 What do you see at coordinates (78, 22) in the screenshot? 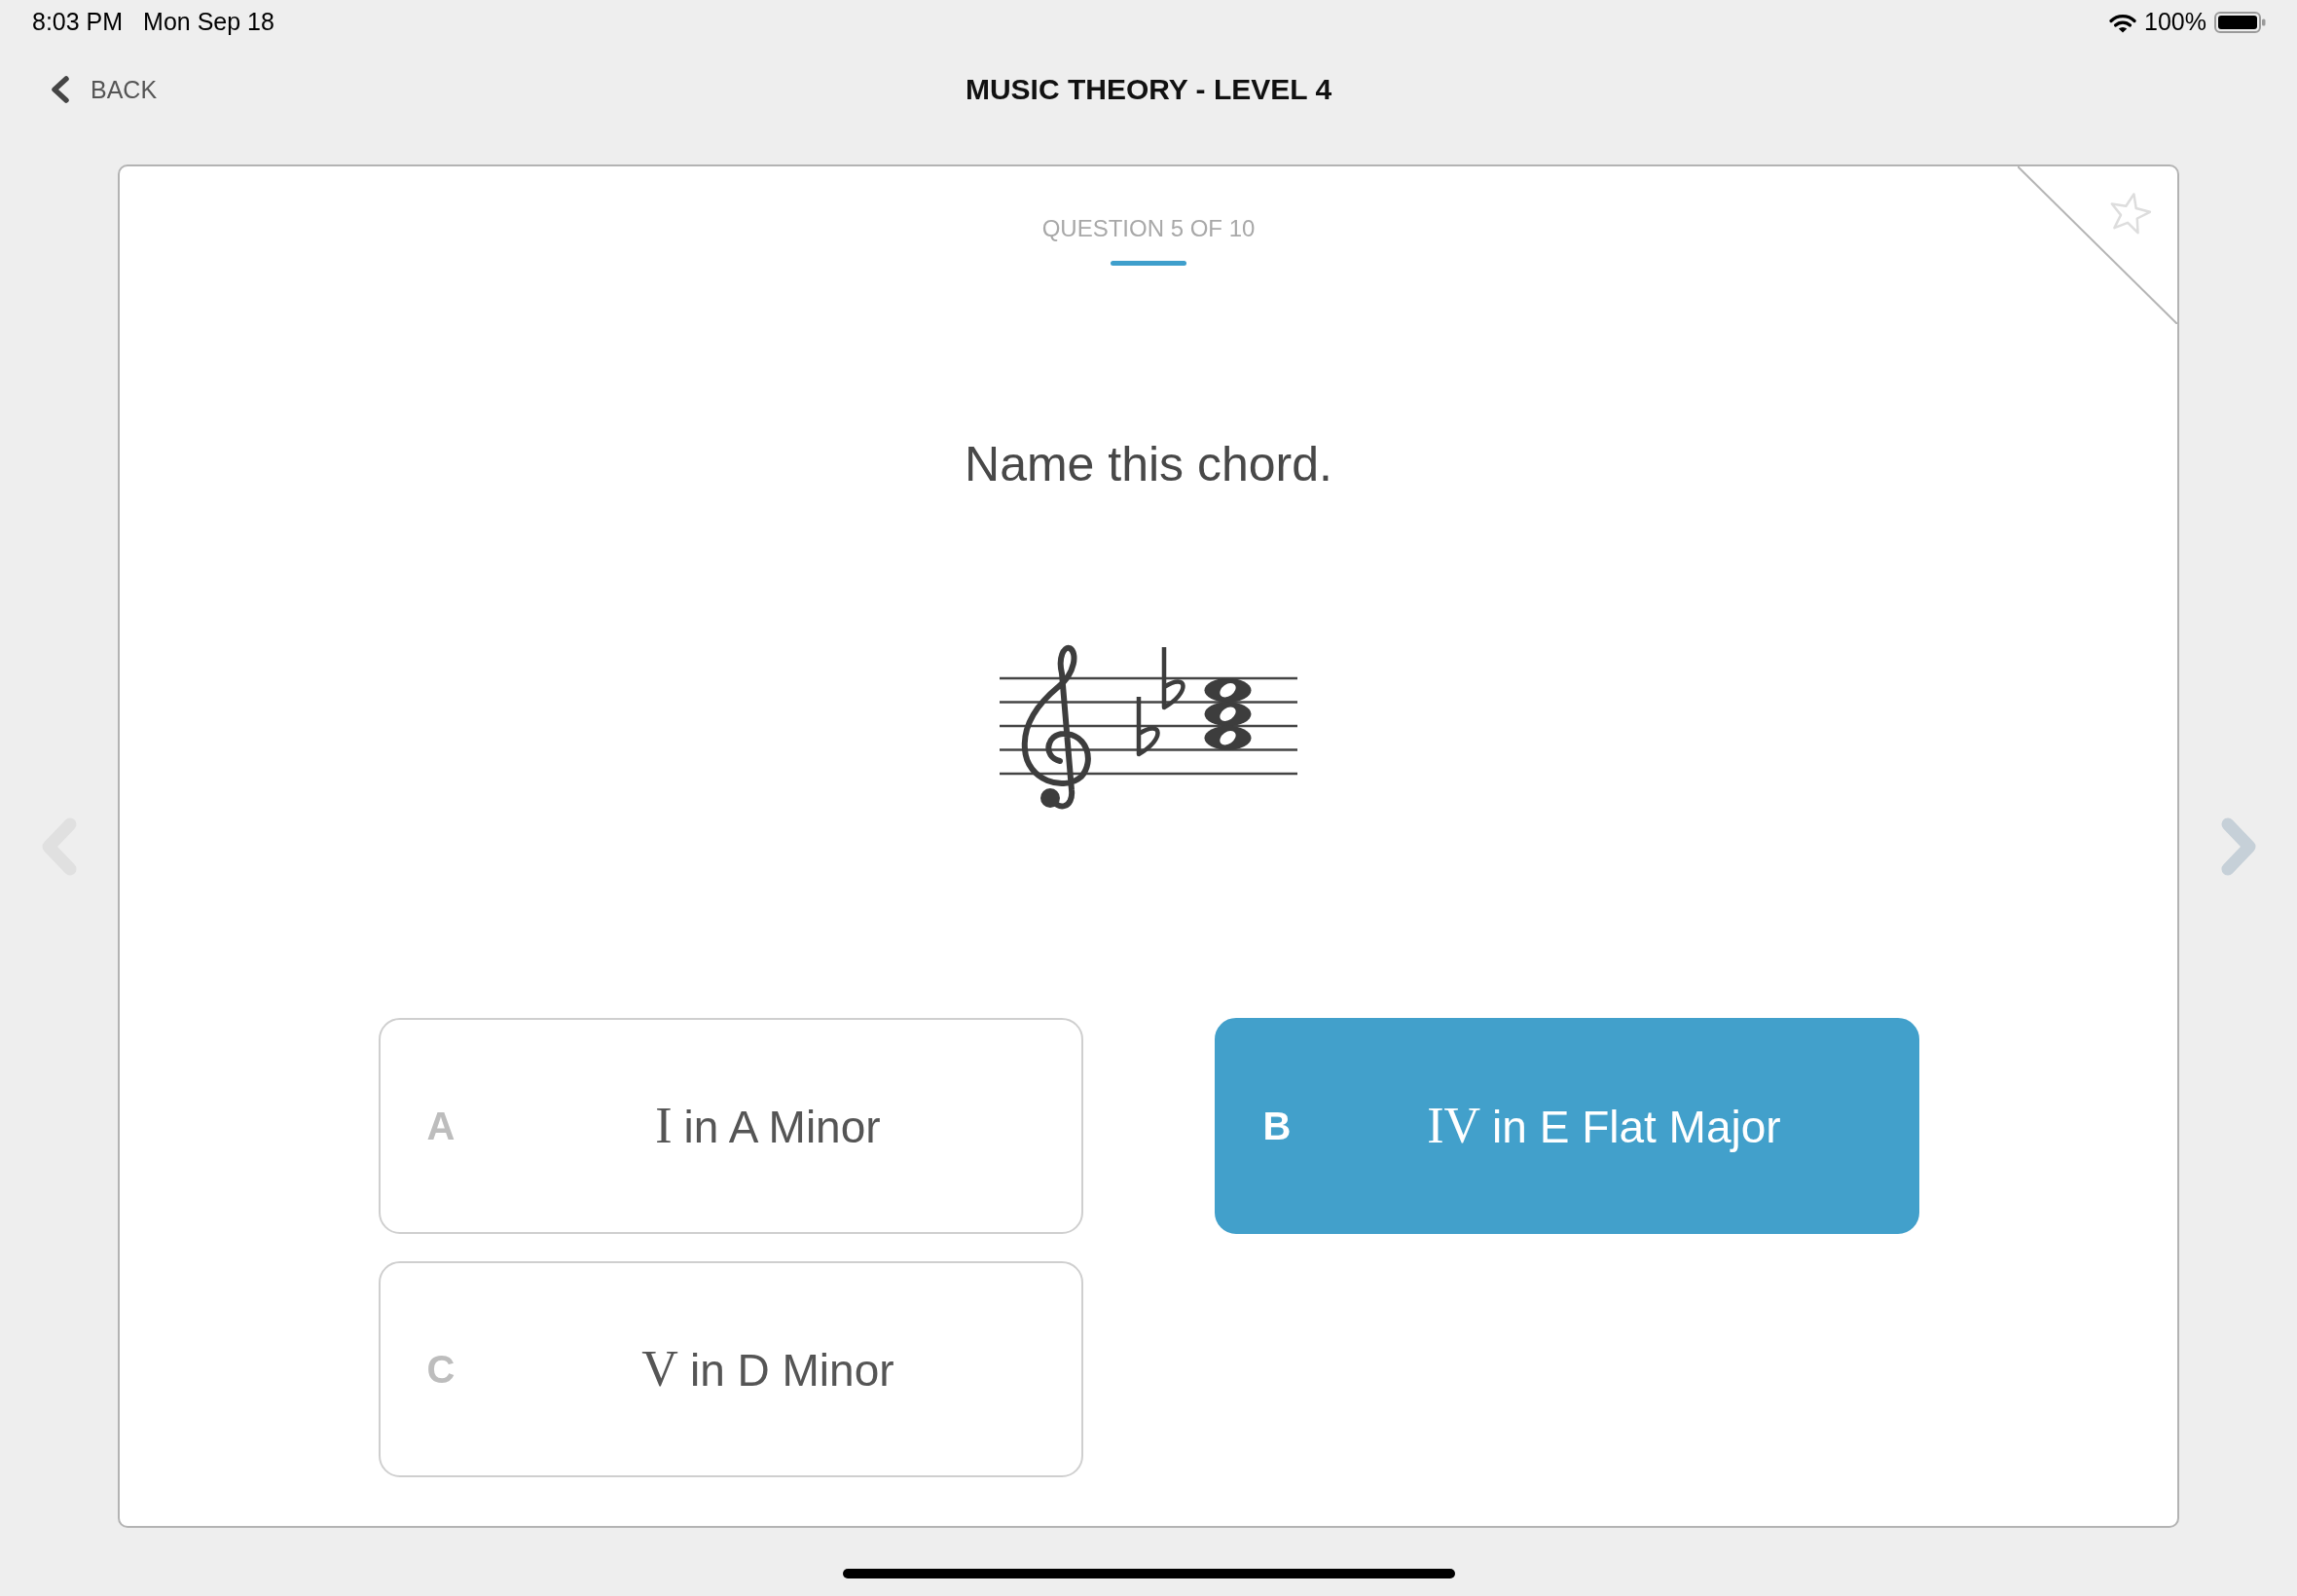
I see `status-time: 8:03 PM` at bounding box center [78, 22].